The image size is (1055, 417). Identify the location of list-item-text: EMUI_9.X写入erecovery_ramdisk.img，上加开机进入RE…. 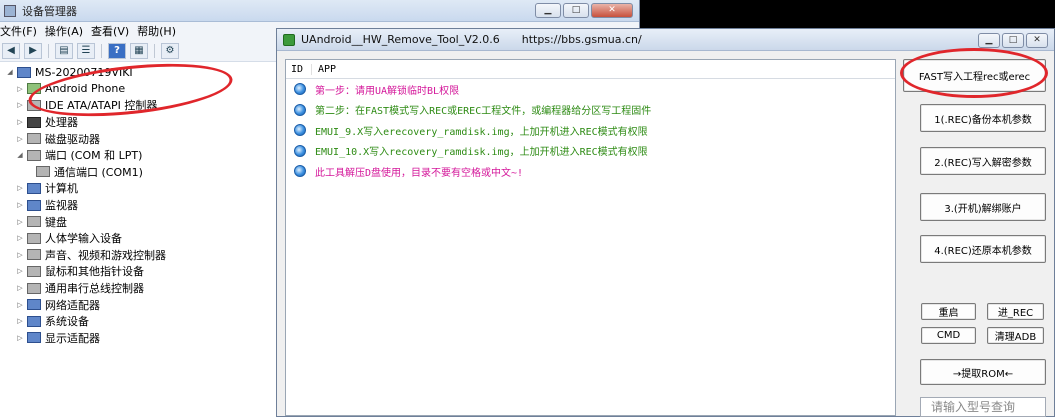
(481, 132).